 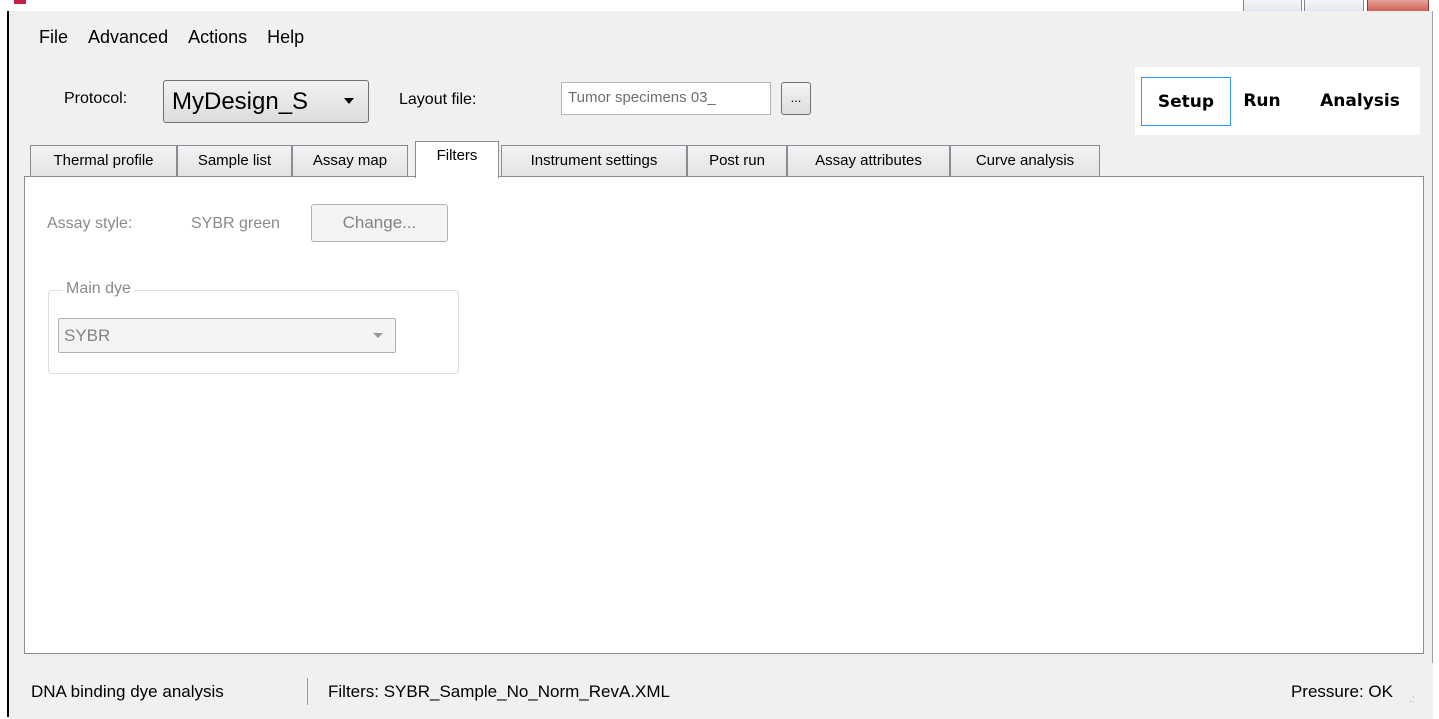 I want to click on mode-switch: Setup Run Analysis, so click(x=1277, y=101).